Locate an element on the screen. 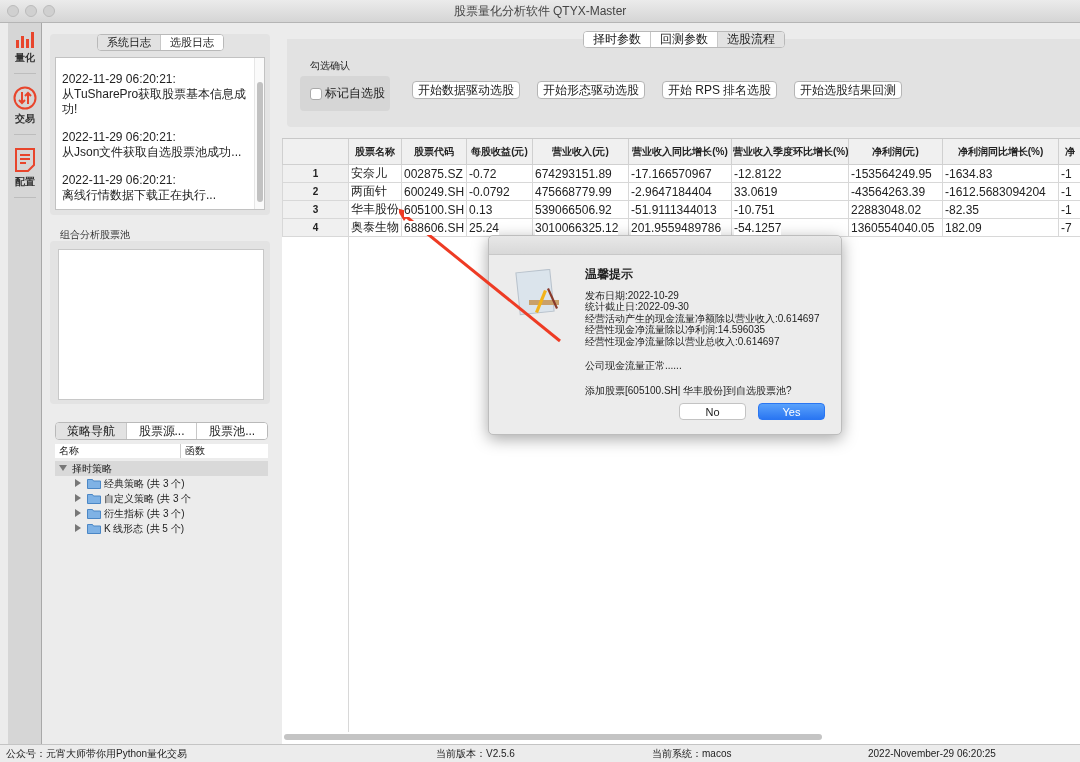  close-button is located at coordinates (13, 11).